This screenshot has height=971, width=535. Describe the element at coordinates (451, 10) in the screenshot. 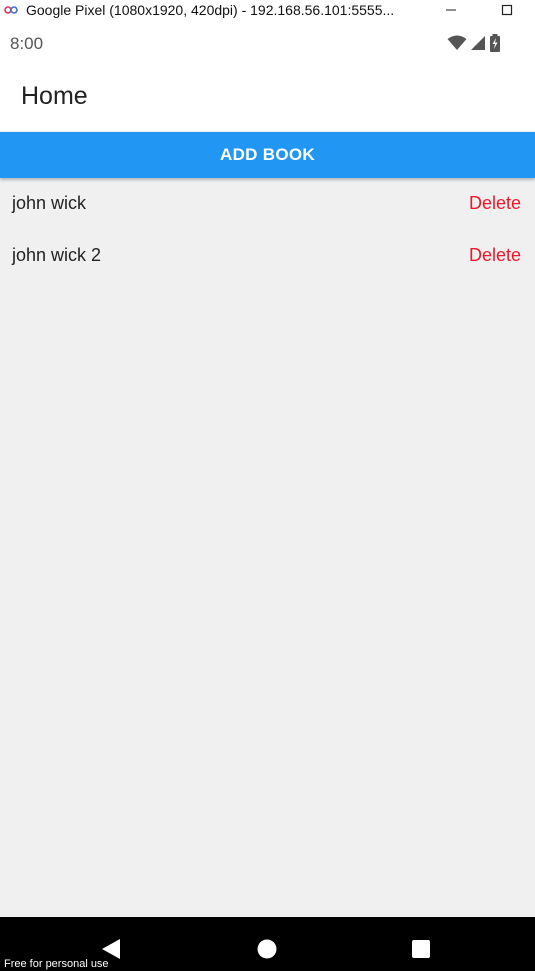

I see `minimize-icon` at that location.